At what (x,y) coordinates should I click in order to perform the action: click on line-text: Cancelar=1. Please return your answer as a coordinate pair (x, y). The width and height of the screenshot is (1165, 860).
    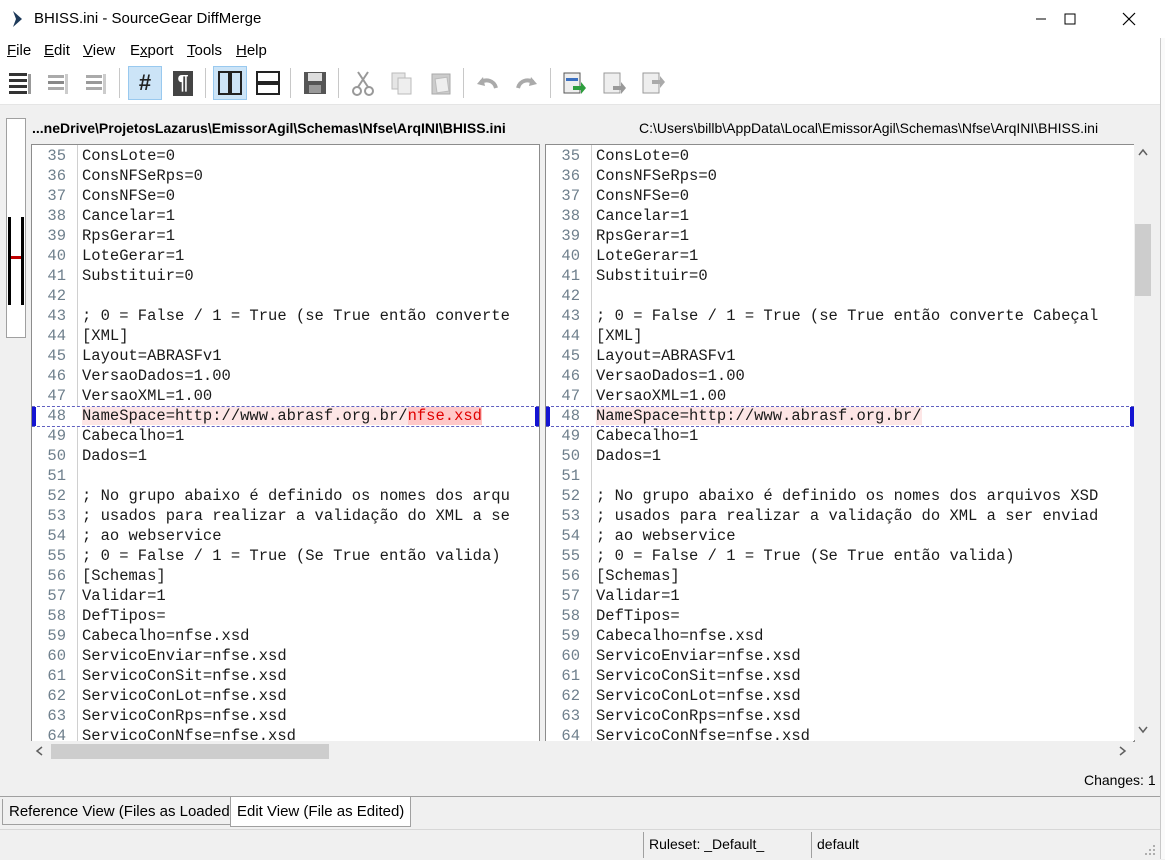
    Looking at the image, I should click on (643, 216).